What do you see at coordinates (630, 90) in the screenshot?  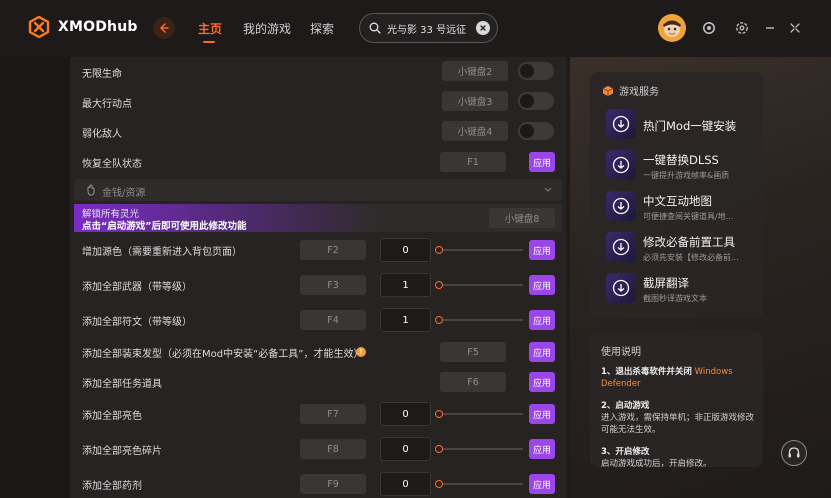 I see `services-title: 游戏服务` at bounding box center [630, 90].